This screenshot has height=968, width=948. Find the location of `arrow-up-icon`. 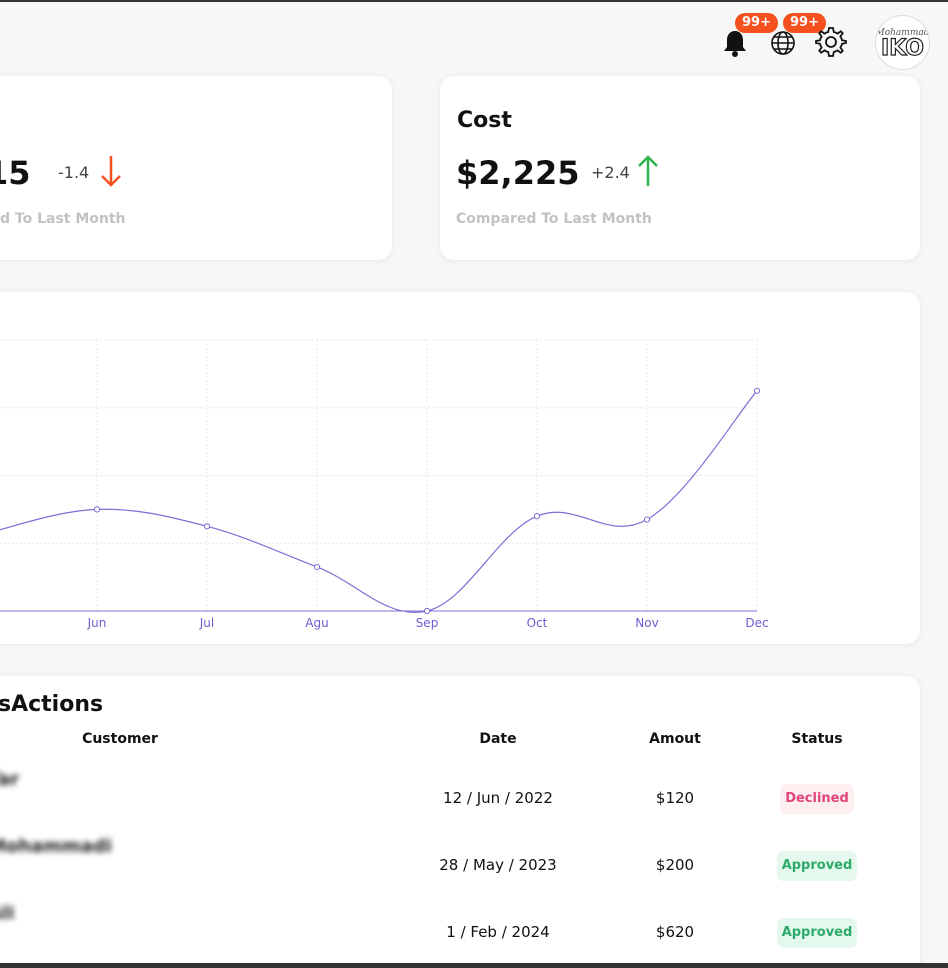

arrow-up-icon is located at coordinates (648, 170).